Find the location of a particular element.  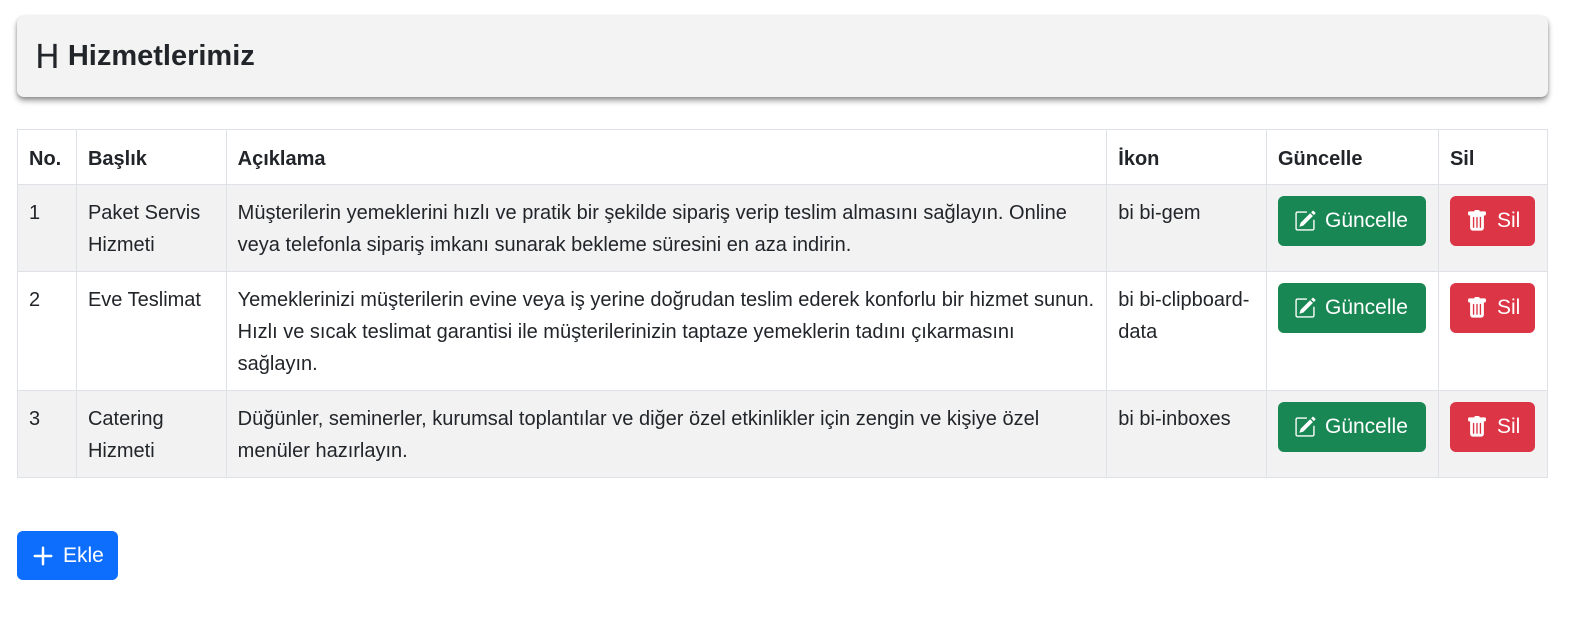

plus-icon is located at coordinates (43, 555).